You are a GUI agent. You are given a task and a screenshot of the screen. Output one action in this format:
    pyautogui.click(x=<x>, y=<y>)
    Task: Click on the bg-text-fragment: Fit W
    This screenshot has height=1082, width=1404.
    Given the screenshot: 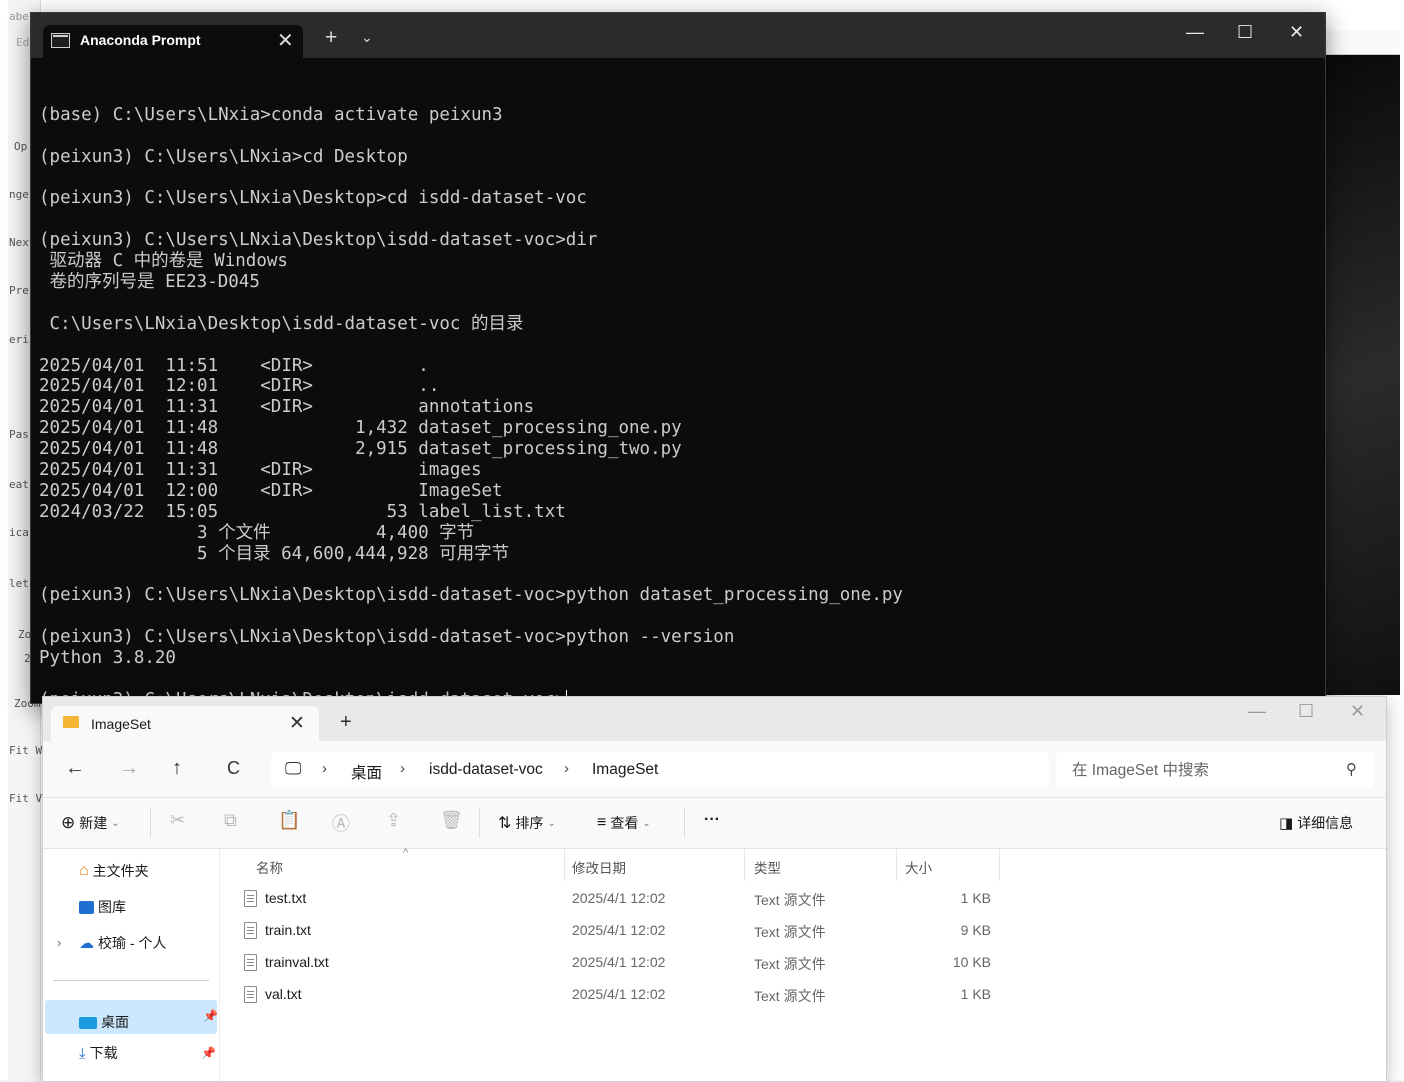 What is the action you would take?
    pyautogui.click(x=26, y=750)
    